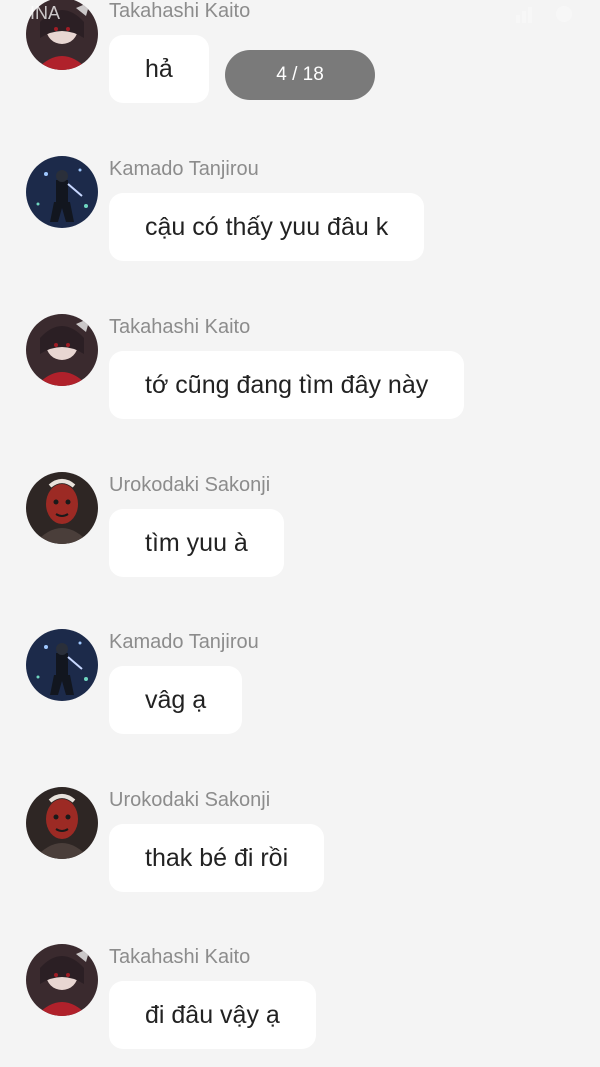 Image resolution: width=600 pixels, height=1067 pixels. Describe the element at coordinates (287, 385) in the screenshot. I see `message-bubble: tớ cũng đang tìm đây này` at that location.